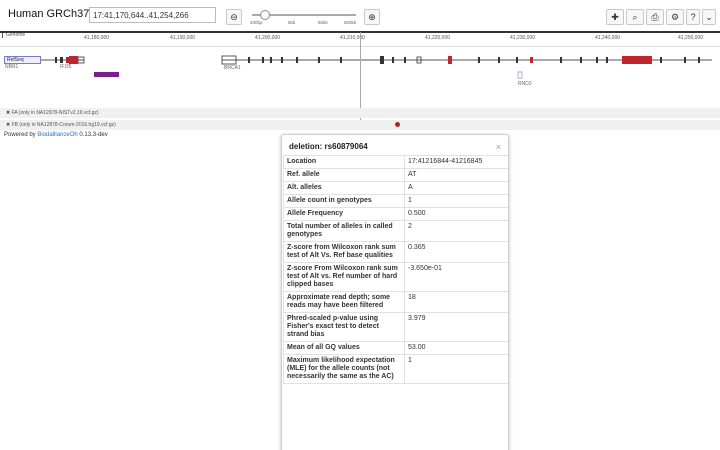 The width and height of the screenshot is (720, 450). I want to click on row-key: Allele count in genotypes, so click(344, 201).